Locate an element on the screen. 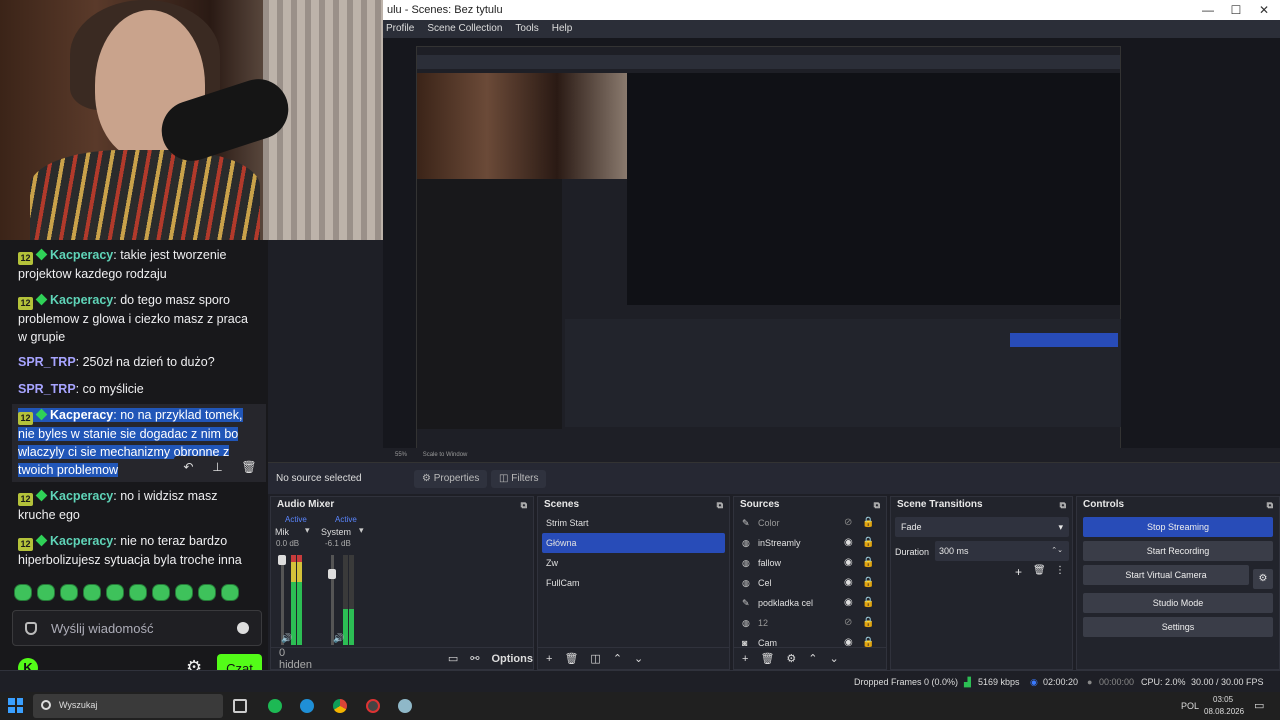 The width and height of the screenshot is (1280, 720). clock-date: 08.08.2026 is located at coordinates (1224, 711).